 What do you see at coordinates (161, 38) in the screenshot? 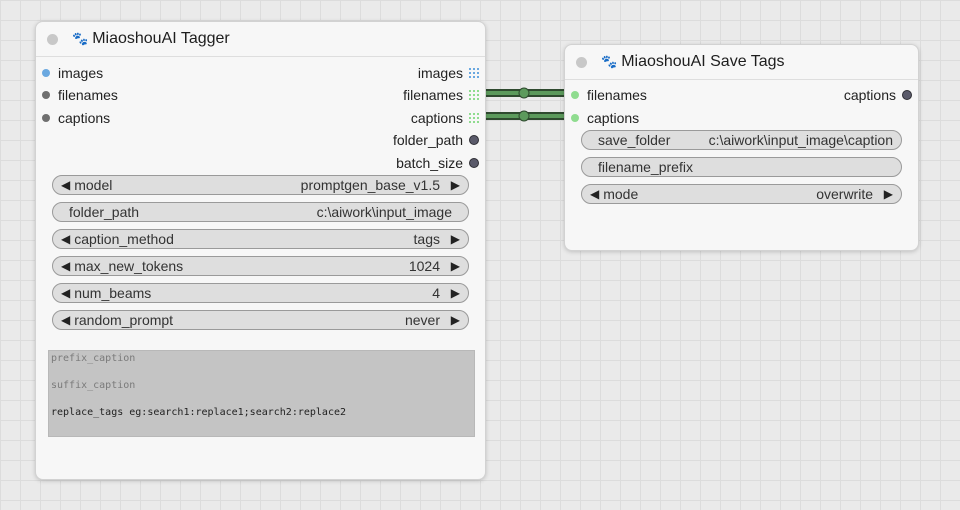
I see `tagger-node-title: MiaoshouAI Tagger` at bounding box center [161, 38].